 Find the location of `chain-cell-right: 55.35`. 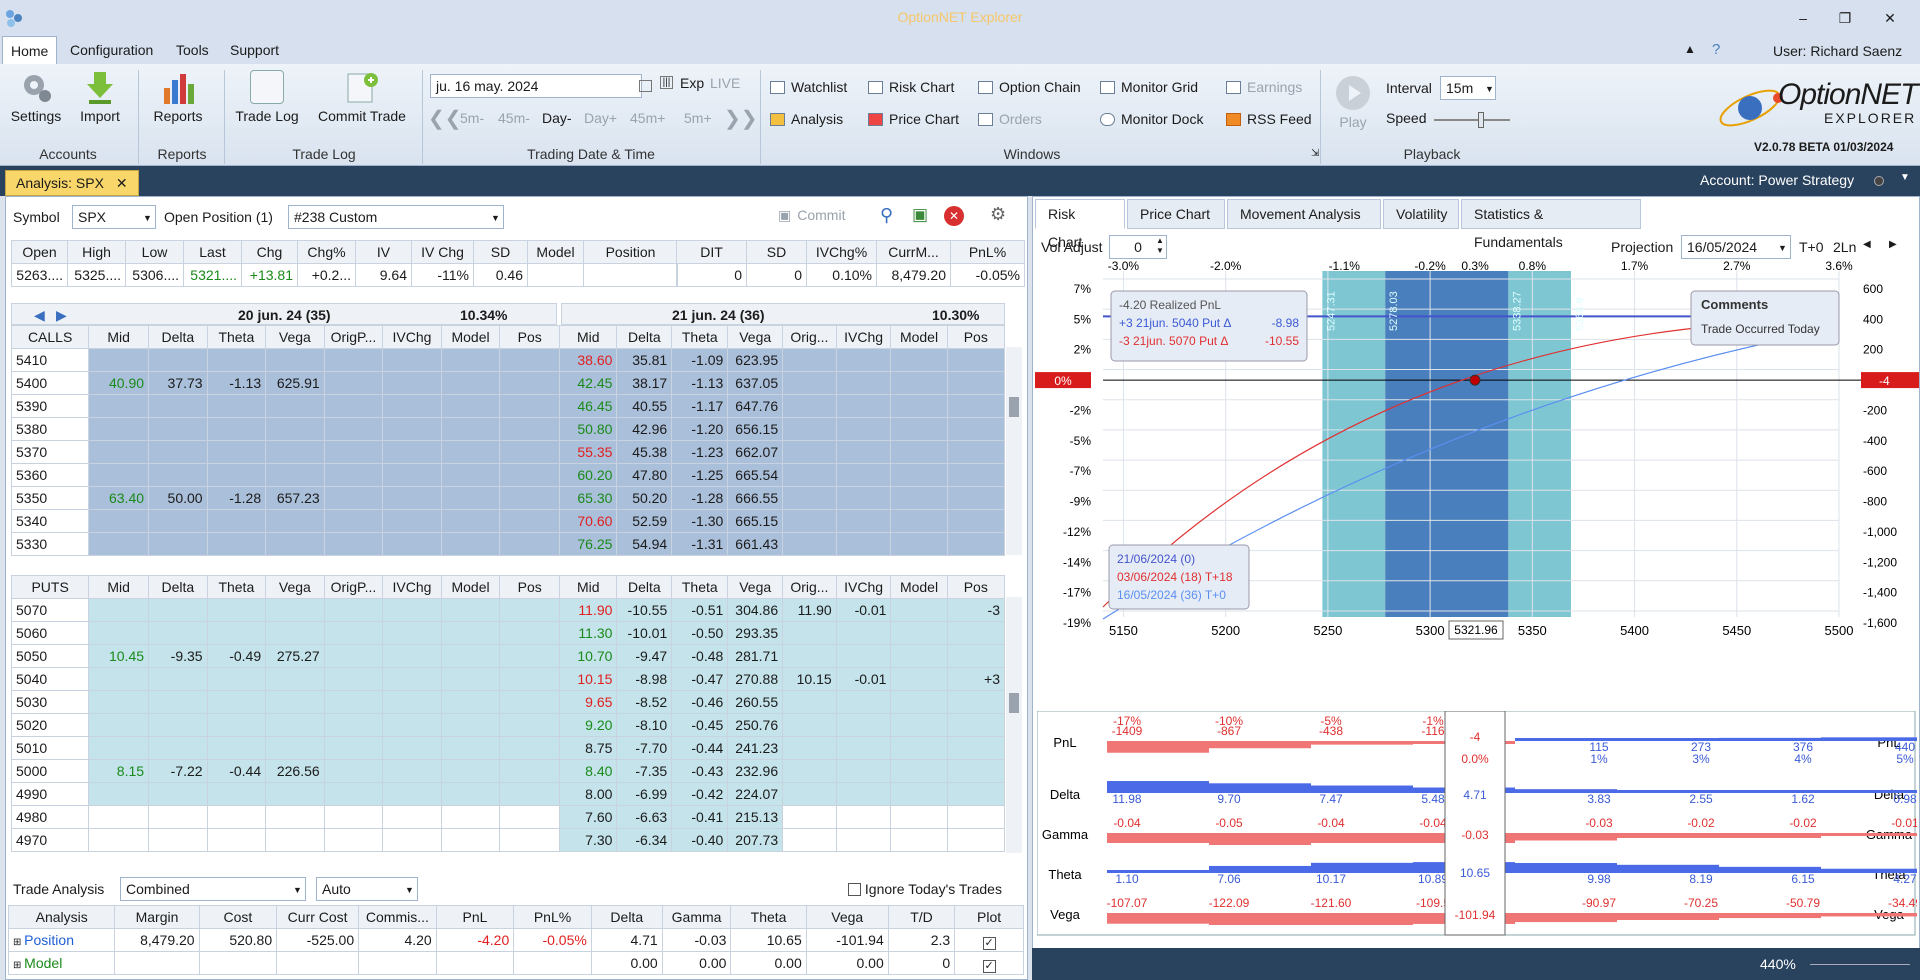

chain-cell-right: 55.35 is located at coordinates (588, 452).